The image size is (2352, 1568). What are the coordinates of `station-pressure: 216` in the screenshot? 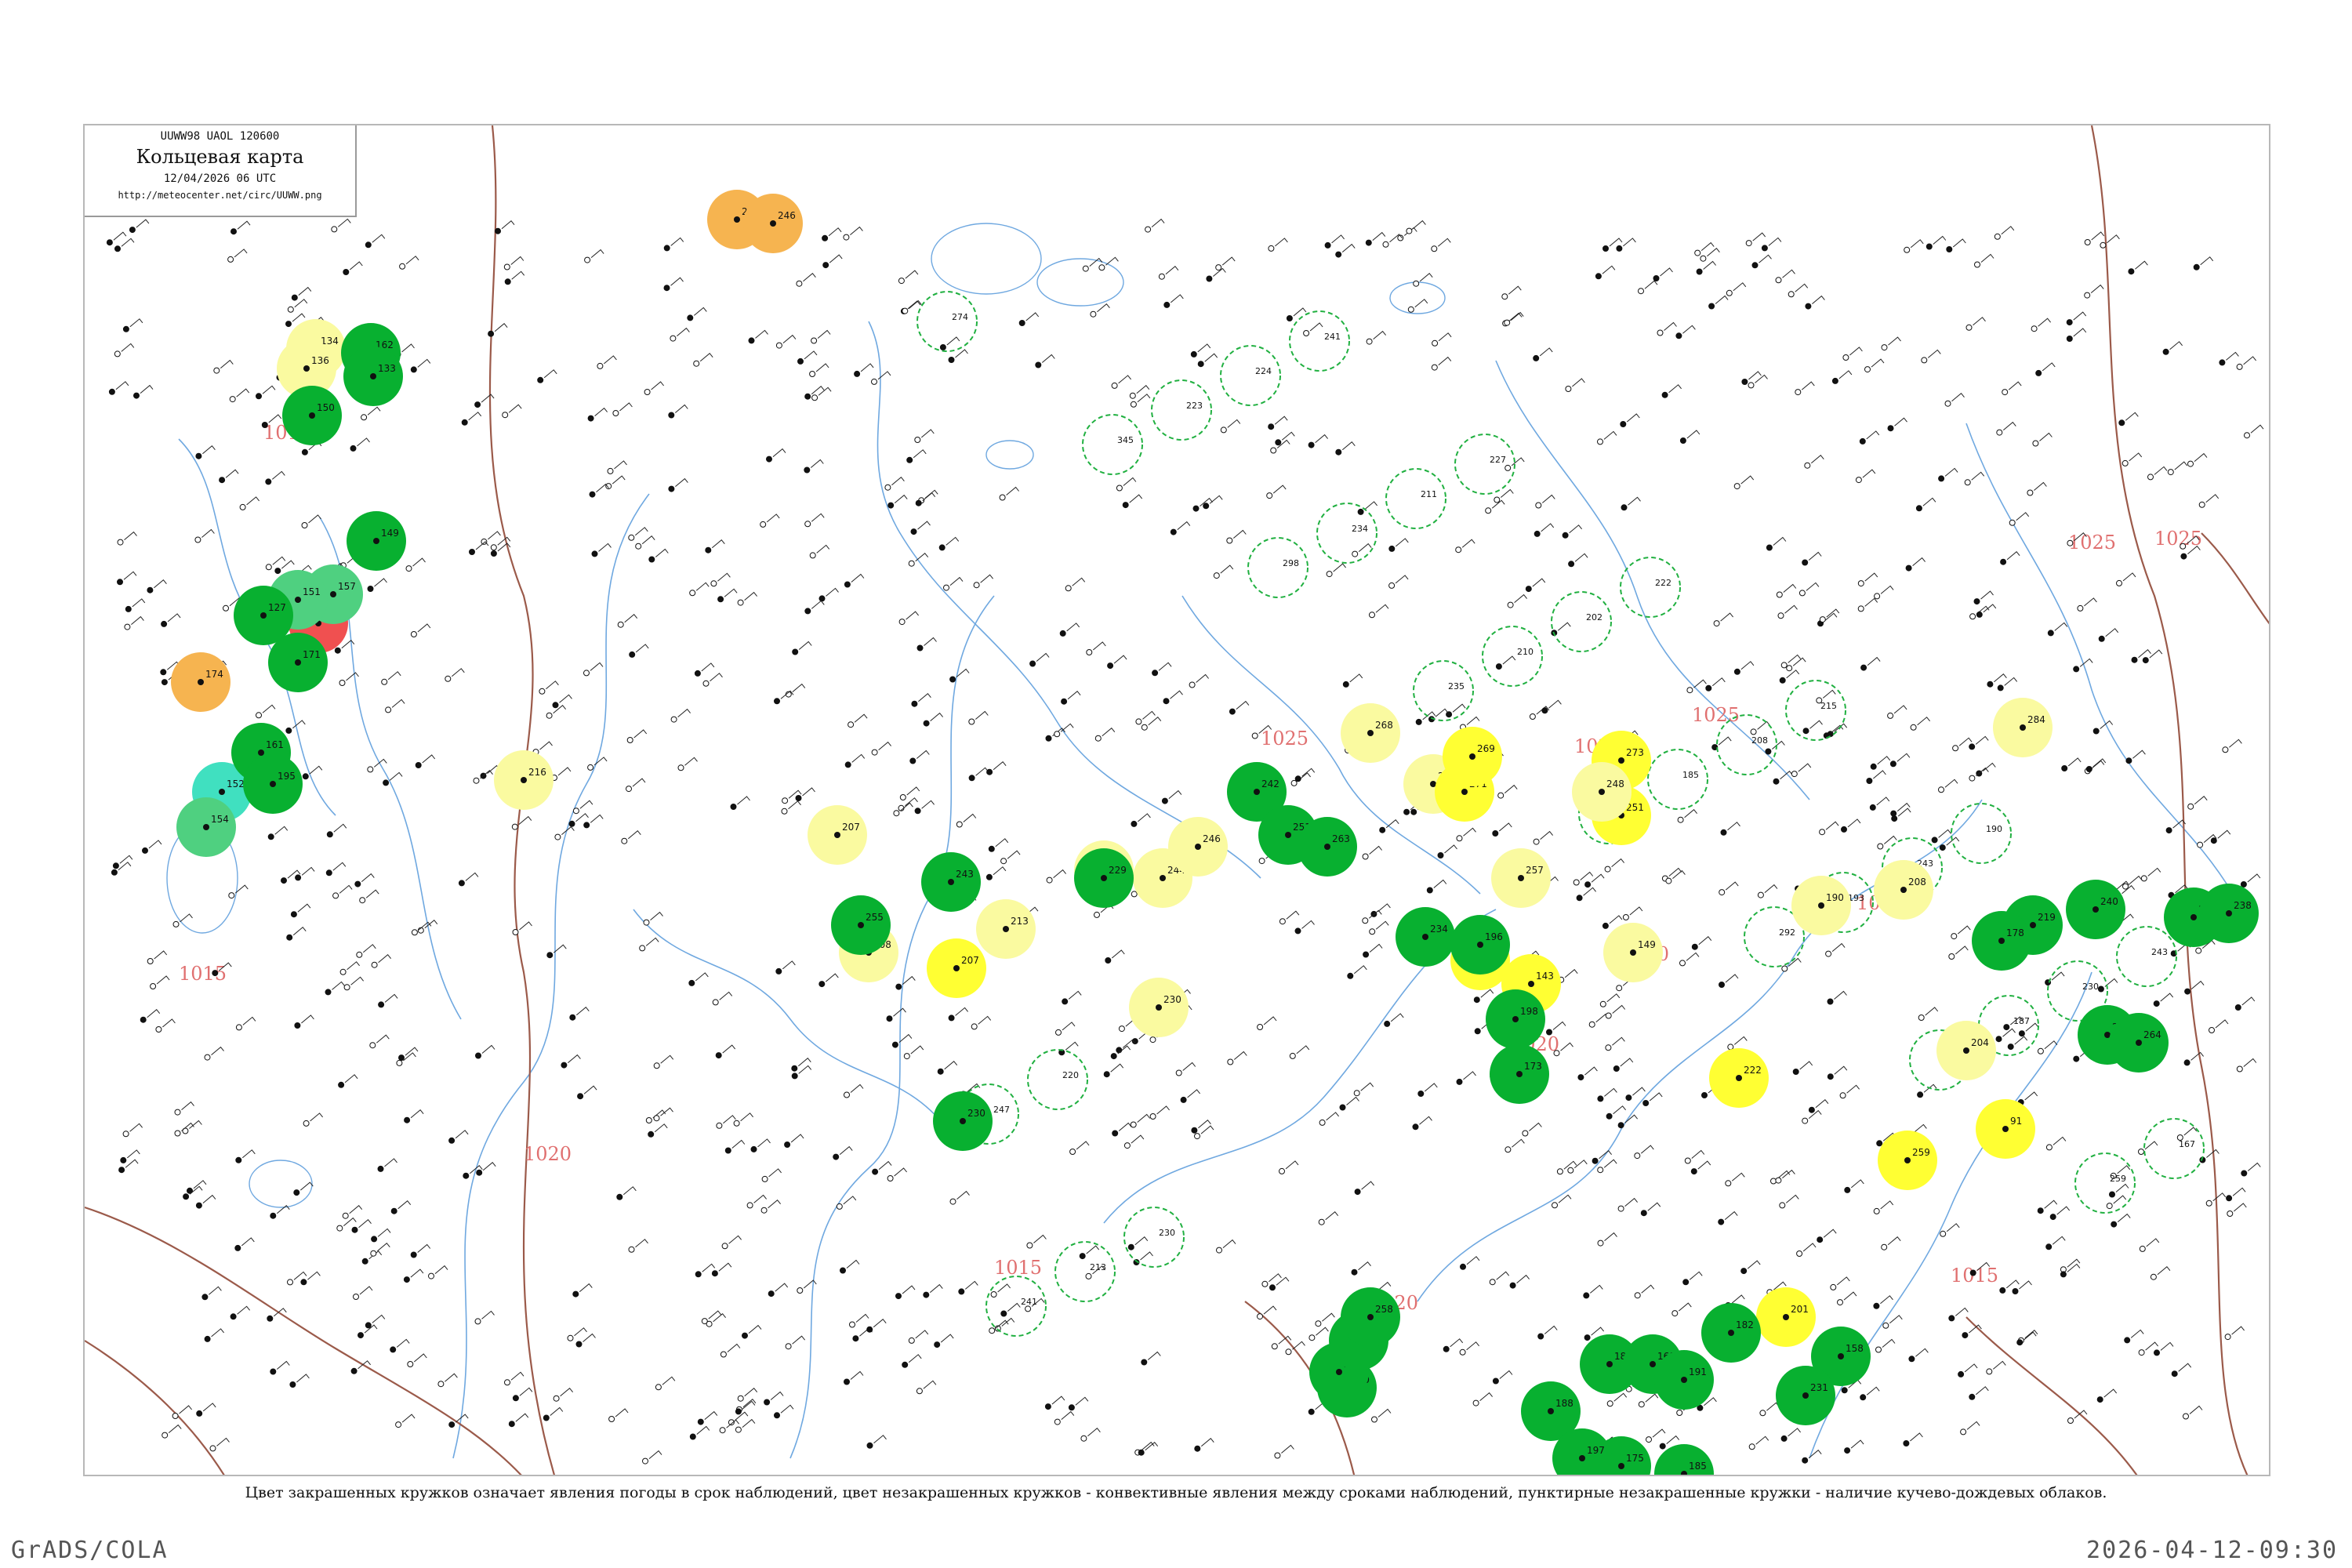 It's located at (537, 772).